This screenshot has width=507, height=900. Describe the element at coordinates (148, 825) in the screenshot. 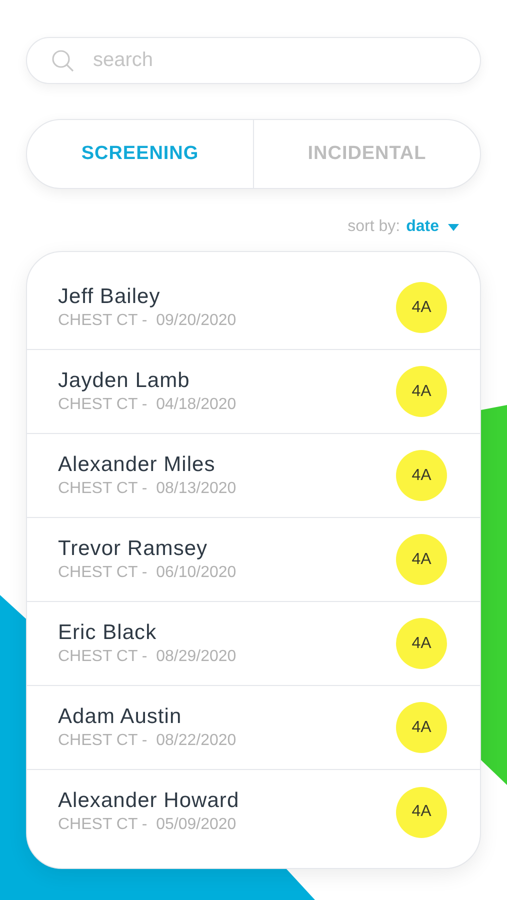

I see `exam-detail: CHEST CT - 05/09/2020` at that location.